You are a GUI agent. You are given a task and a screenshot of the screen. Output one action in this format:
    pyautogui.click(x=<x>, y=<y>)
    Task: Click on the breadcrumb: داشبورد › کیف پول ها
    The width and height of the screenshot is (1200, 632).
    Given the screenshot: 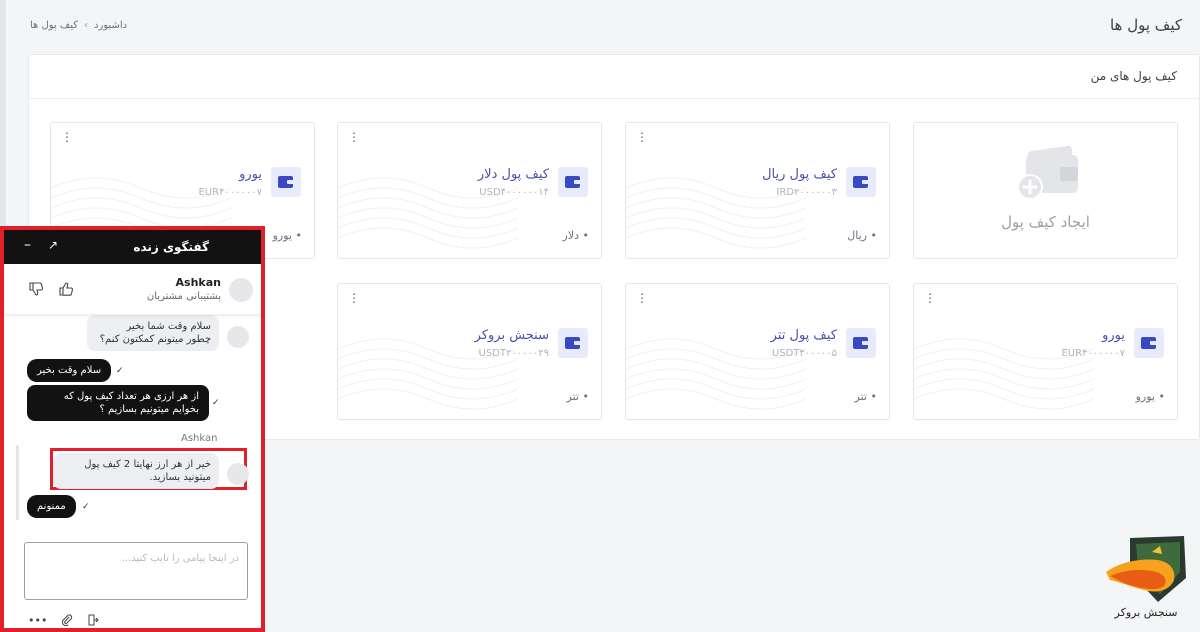 What is the action you would take?
    pyautogui.click(x=78, y=25)
    